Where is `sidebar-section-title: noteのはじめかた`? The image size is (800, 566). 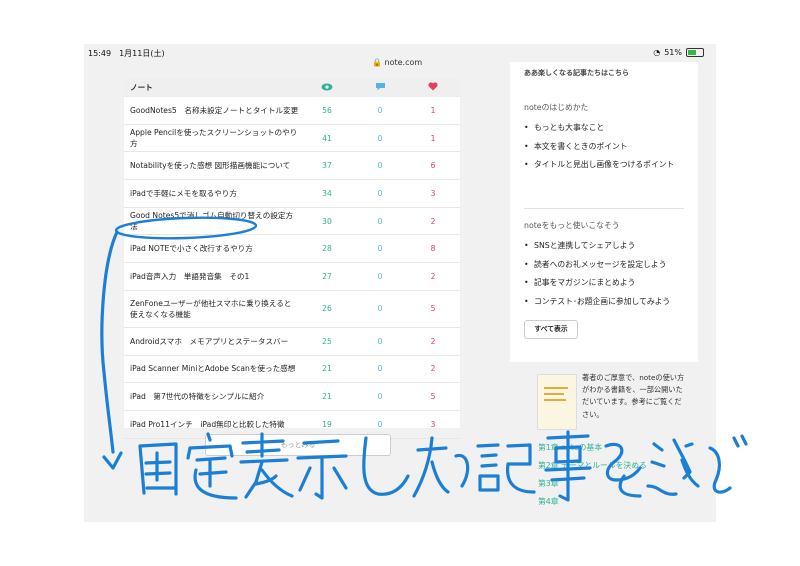 sidebar-section-title: noteのはじめかた is located at coordinates (556, 107).